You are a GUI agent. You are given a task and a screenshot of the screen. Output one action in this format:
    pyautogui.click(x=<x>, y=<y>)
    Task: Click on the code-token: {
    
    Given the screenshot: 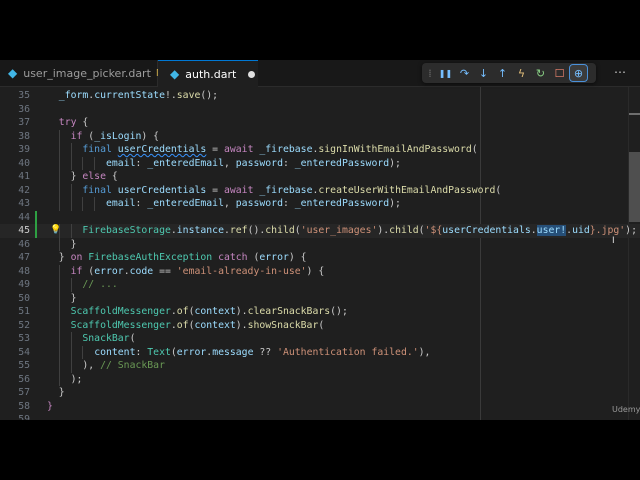 What is the action you would take?
    pyautogui.click(x=82, y=122)
    